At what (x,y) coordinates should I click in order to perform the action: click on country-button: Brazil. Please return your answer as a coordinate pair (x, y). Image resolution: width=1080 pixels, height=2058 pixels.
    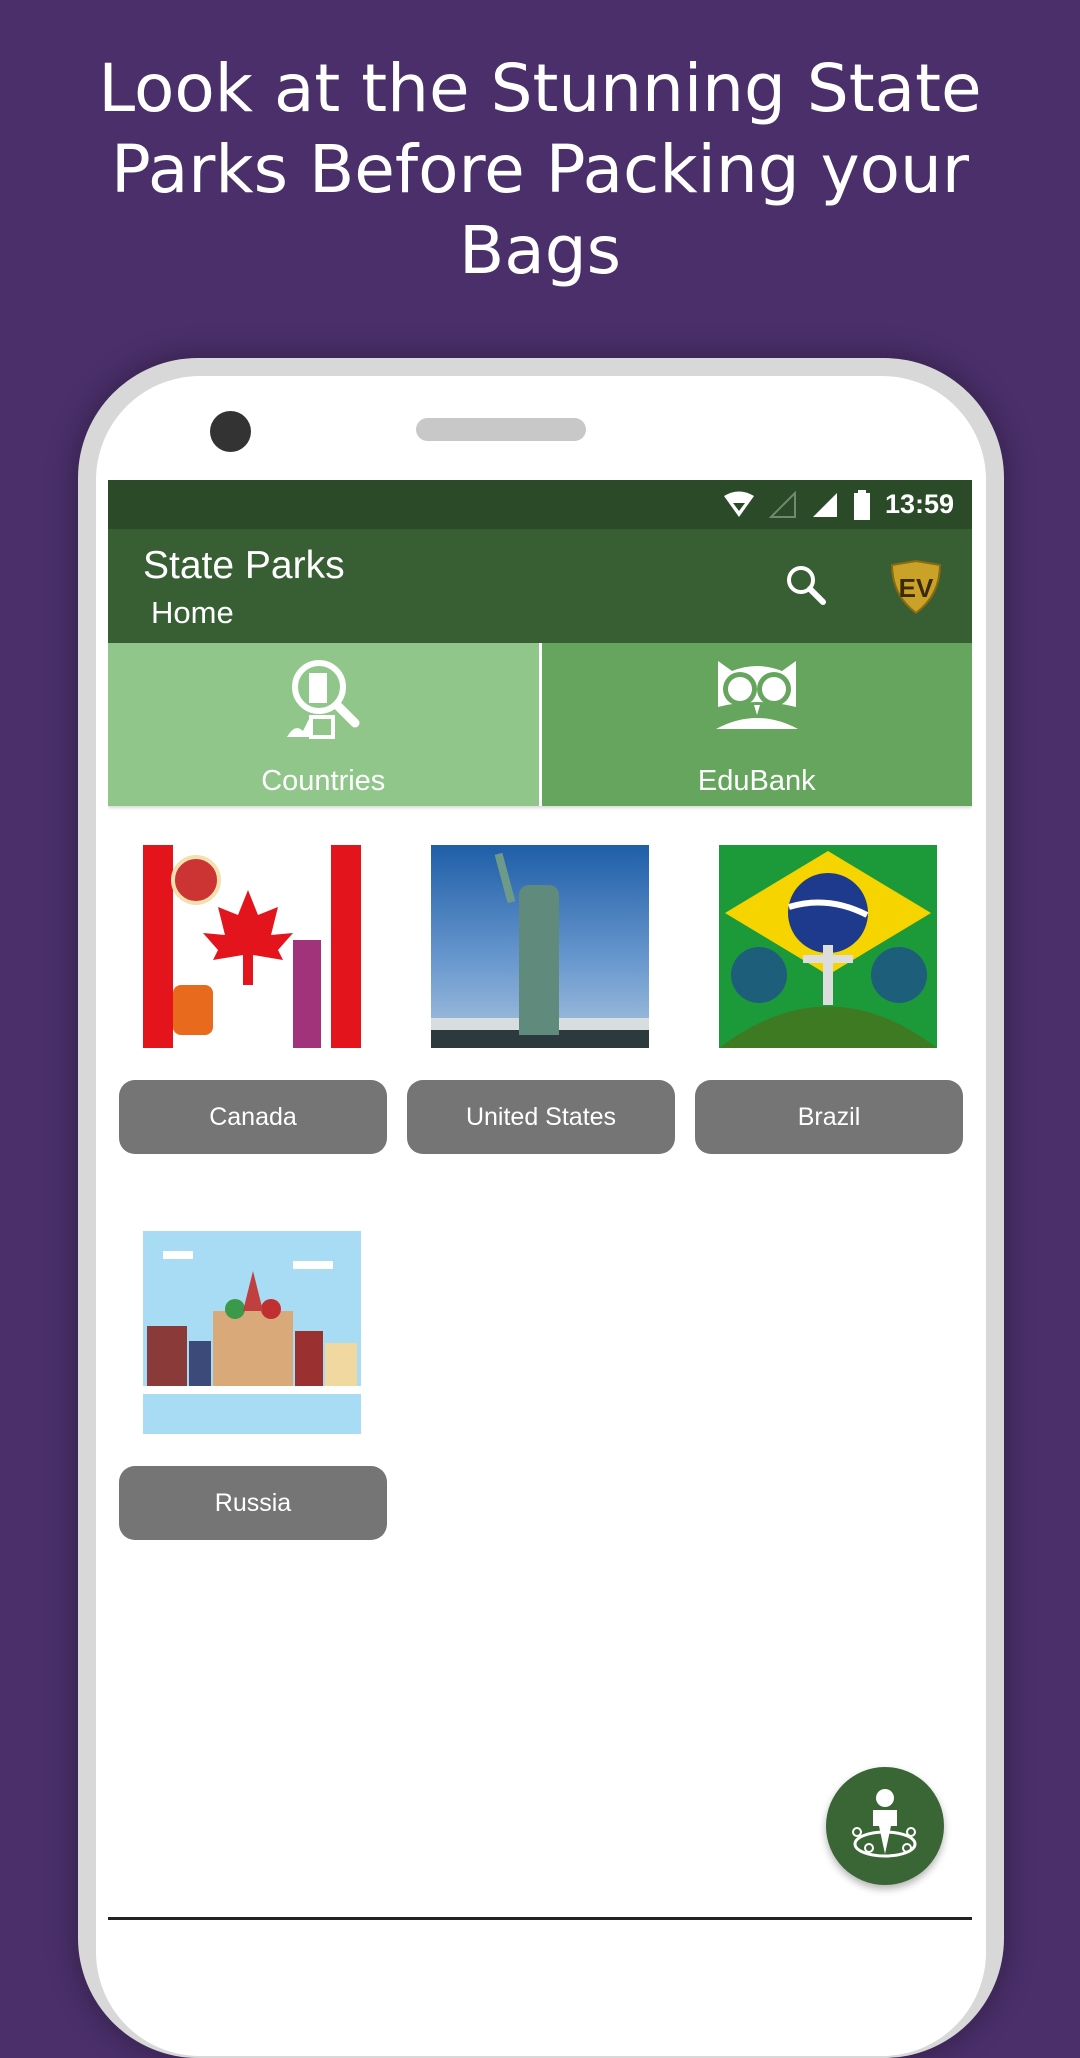
    Looking at the image, I should click on (829, 1117).